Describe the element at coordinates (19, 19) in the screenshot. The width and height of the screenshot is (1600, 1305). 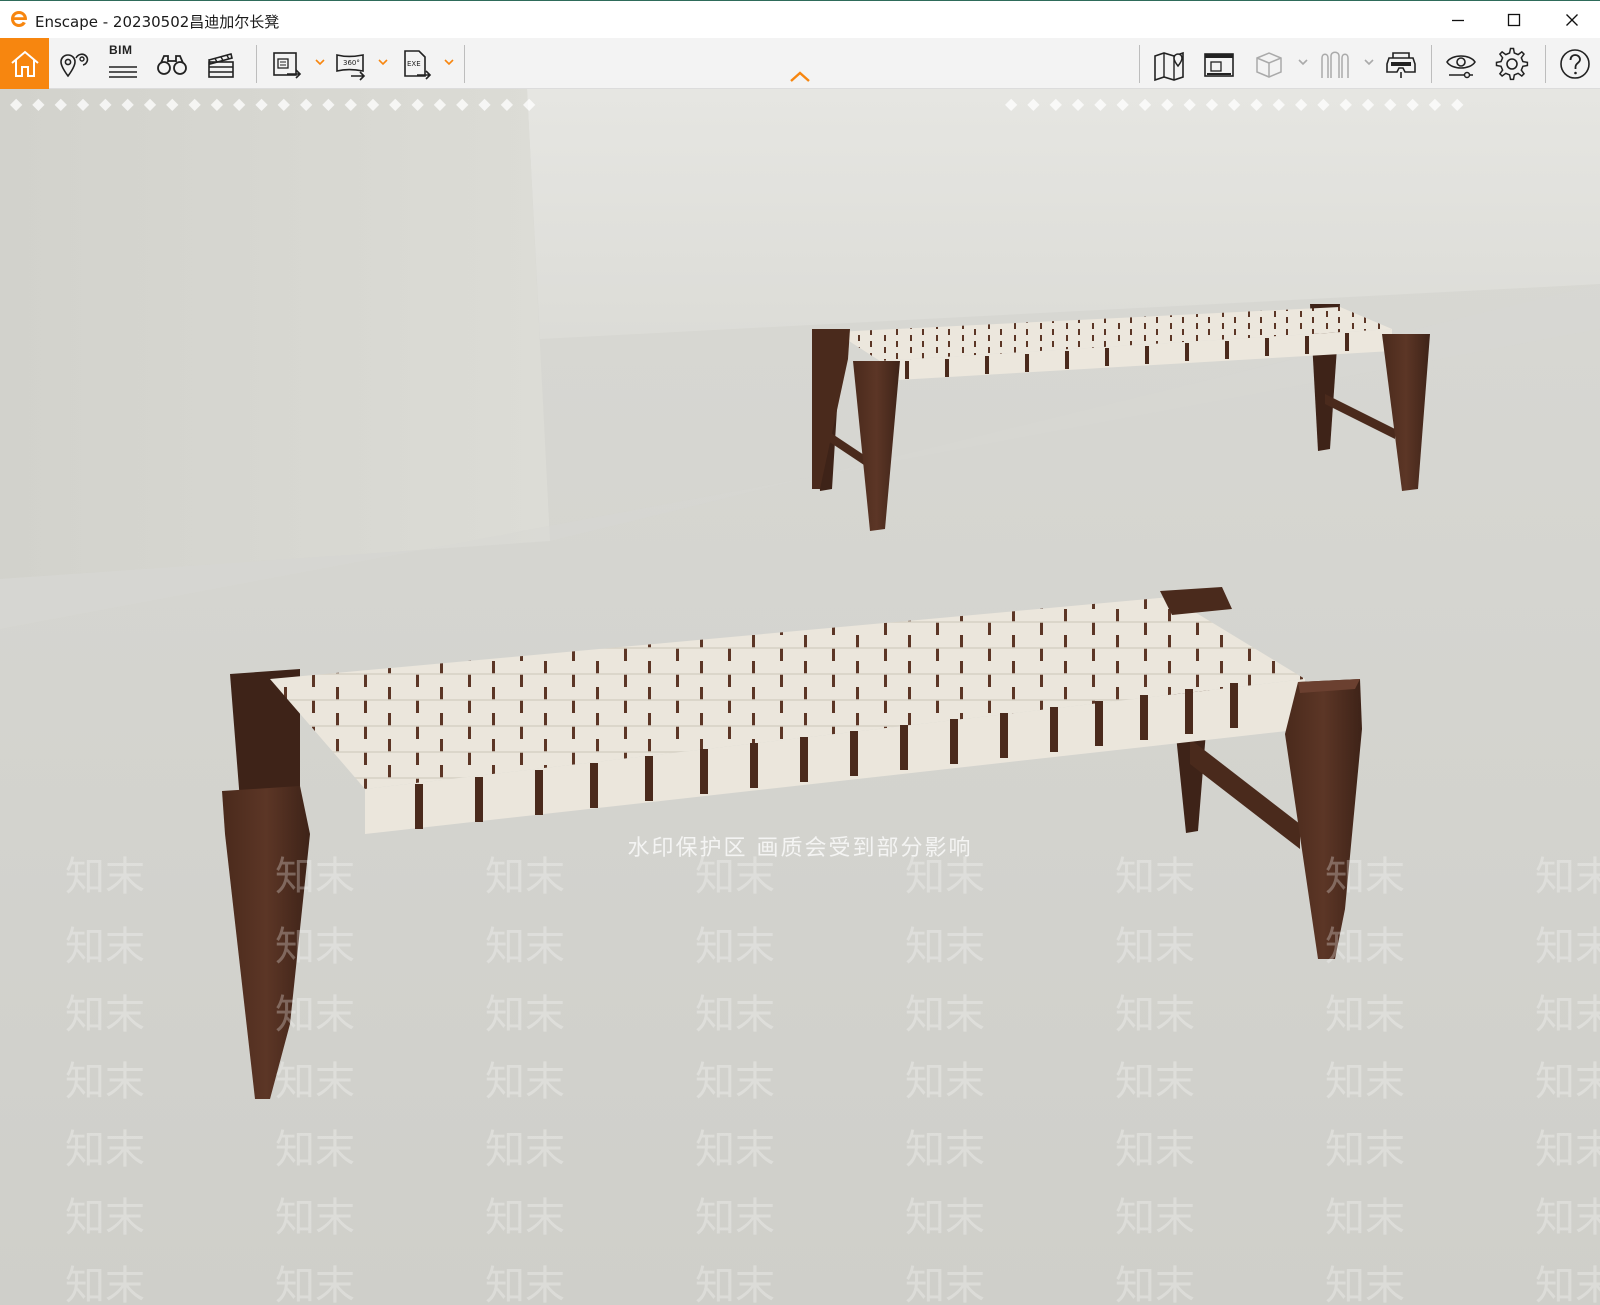
I see `enscape-logo-icon` at that location.